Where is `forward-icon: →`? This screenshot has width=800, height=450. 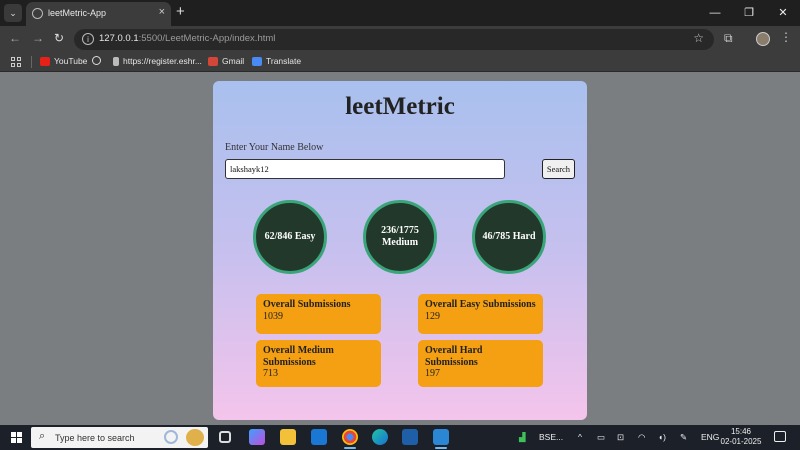
forward-icon: → is located at coordinates (38, 38).